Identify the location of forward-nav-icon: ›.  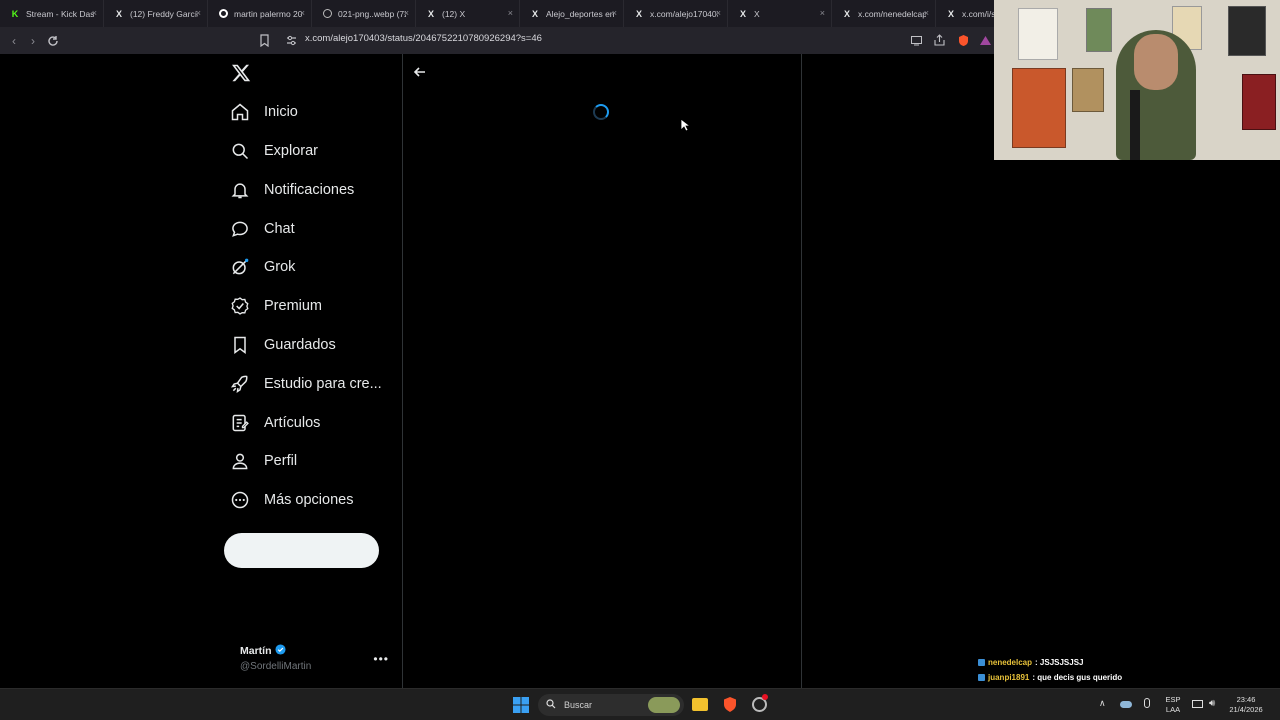
(33, 41).